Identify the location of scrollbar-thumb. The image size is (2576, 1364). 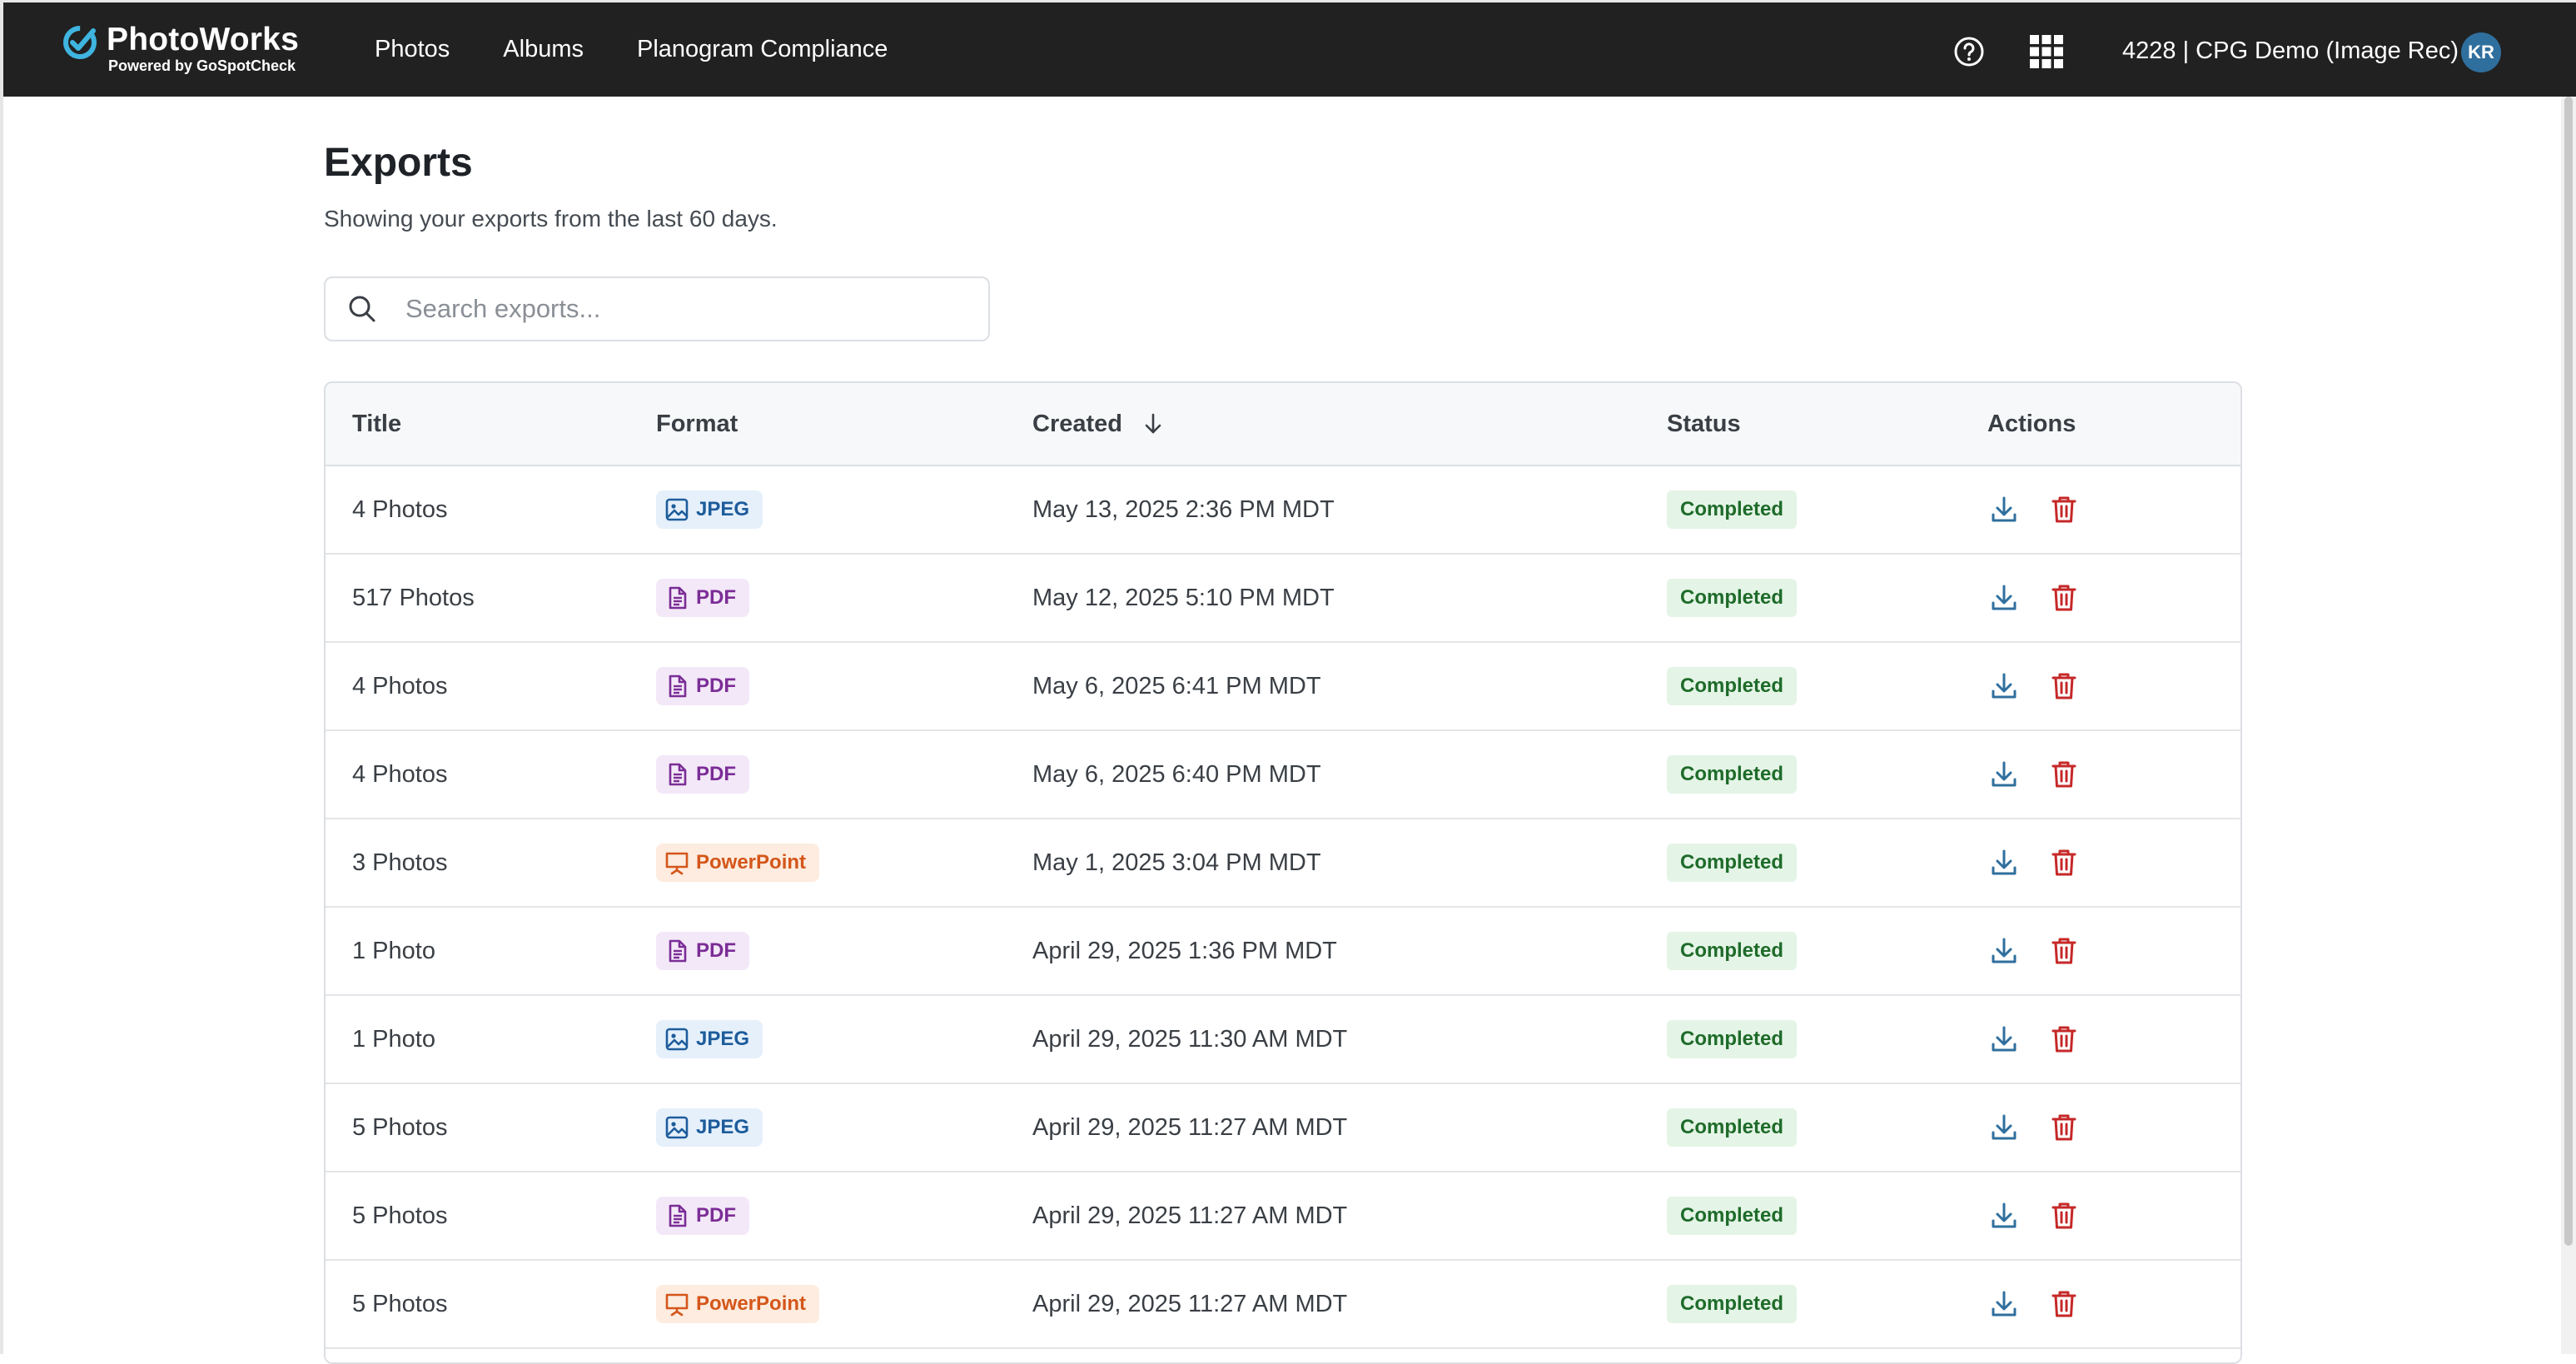
(2568, 671).